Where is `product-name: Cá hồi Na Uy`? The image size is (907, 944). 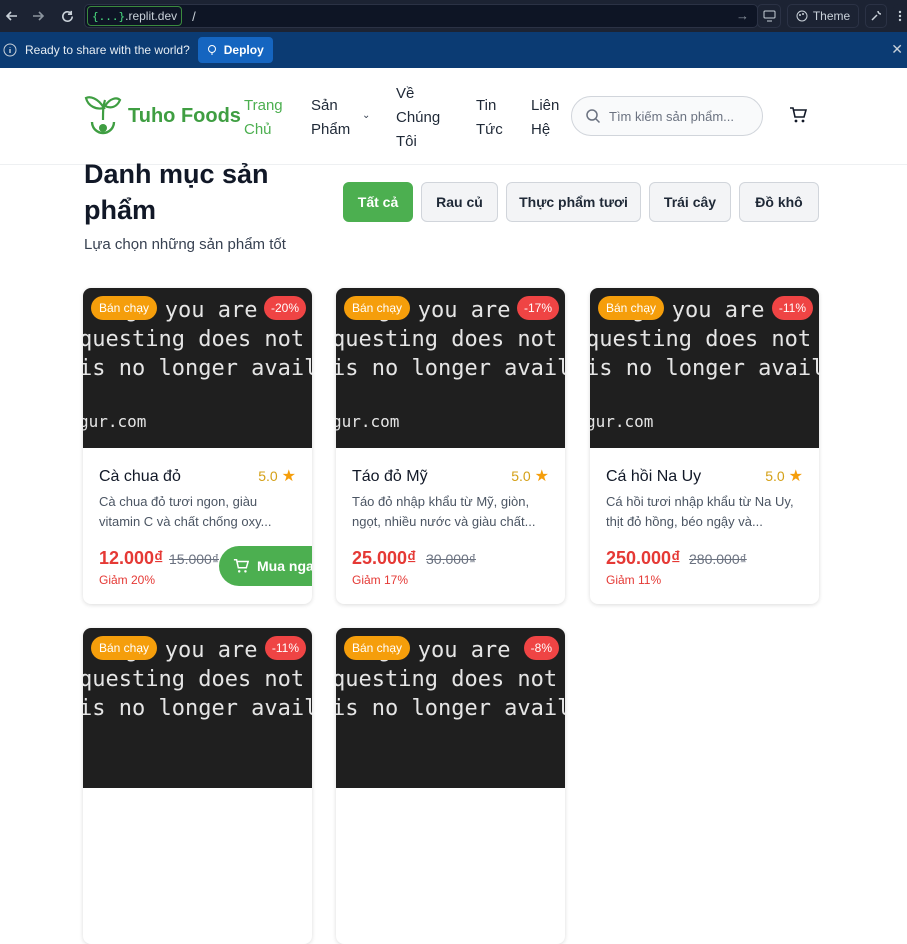 product-name: Cá hồi Na Uy is located at coordinates (653, 477).